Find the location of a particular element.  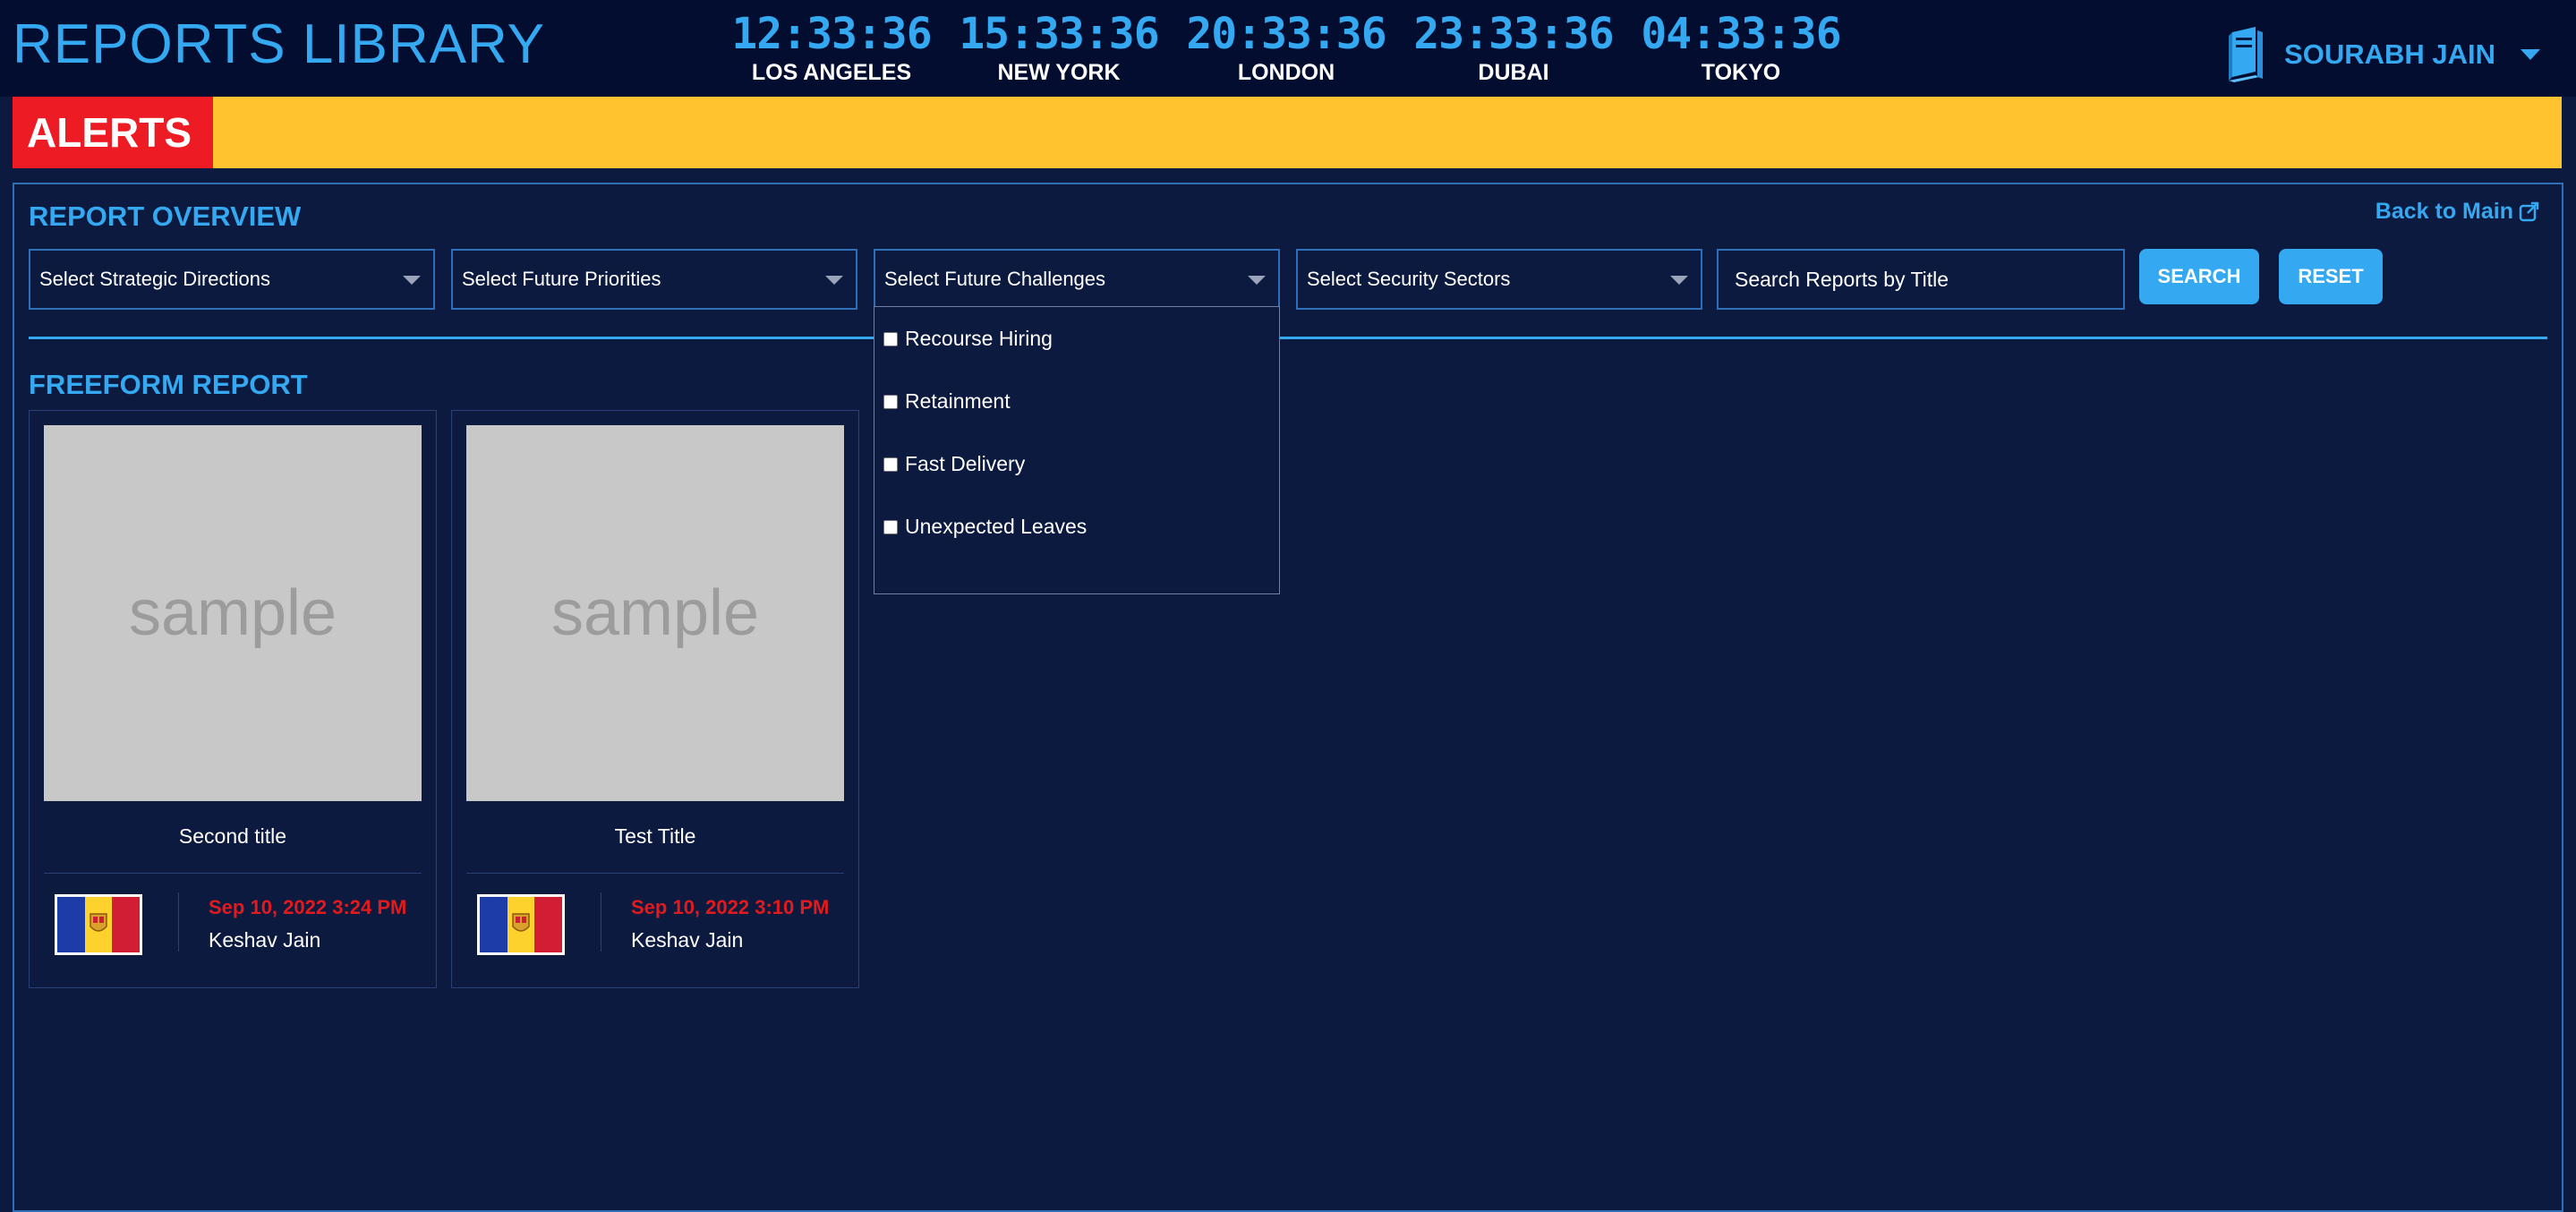

option-retainment: Retainment is located at coordinates (947, 401).